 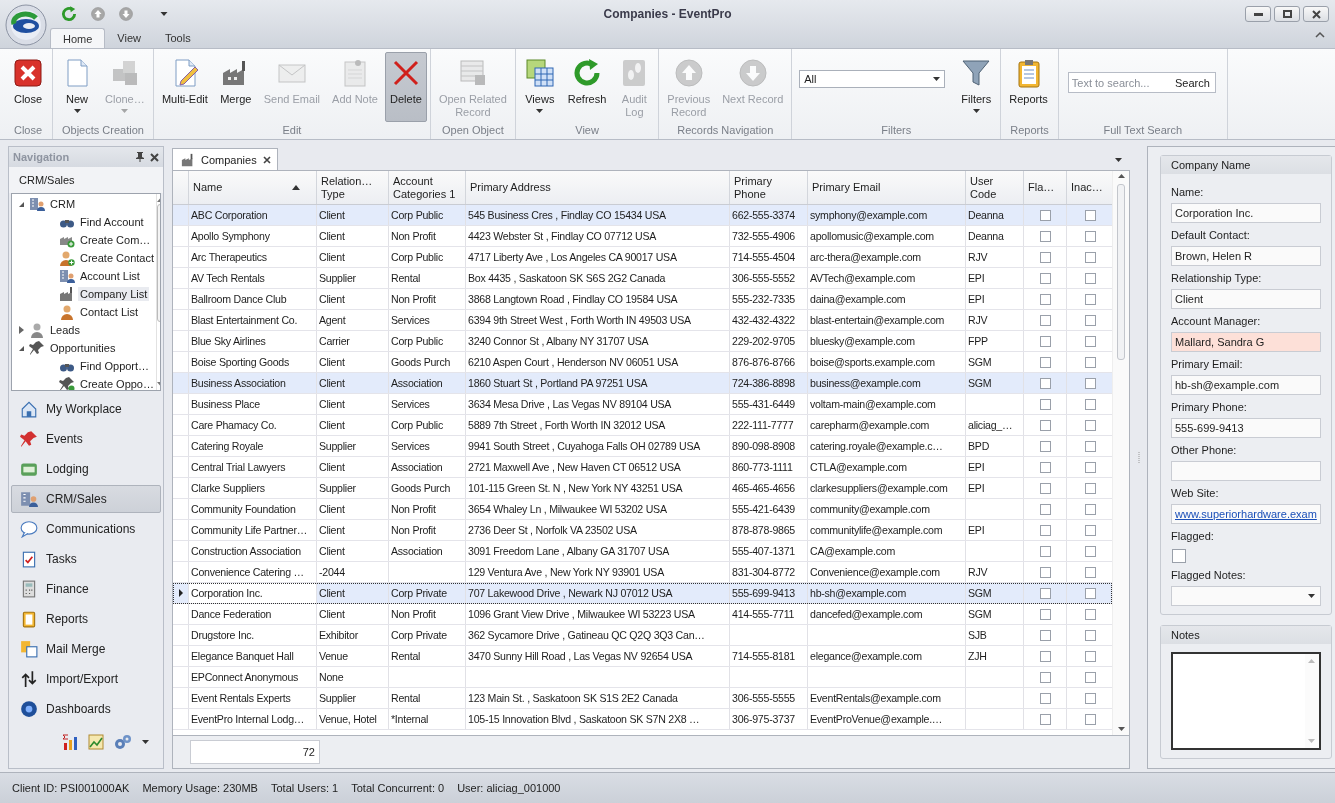 What do you see at coordinates (225, 159) in the screenshot?
I see `document-tab: Companies` at bounding box center [225, 159].